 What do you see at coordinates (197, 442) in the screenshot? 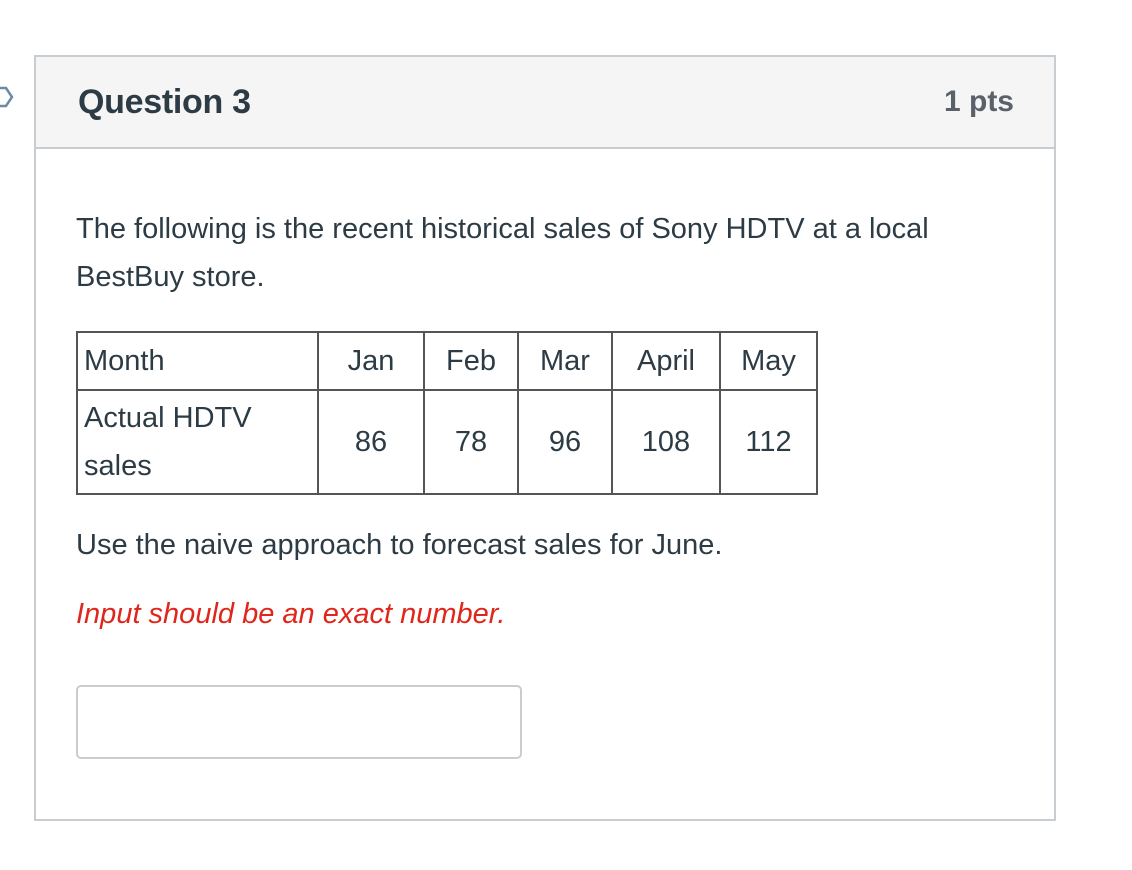
I see `table-row-label: Actual HDTV sales` at bounding box center [197, 442].